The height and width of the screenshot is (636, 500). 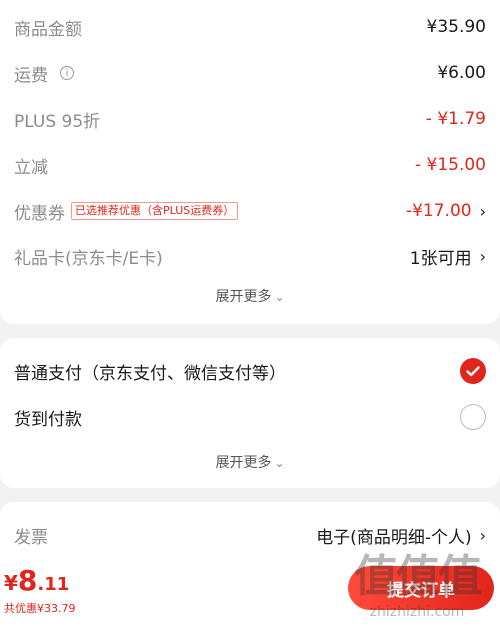 I want to click on total-currency: ¥, so click(x=11, y=583).